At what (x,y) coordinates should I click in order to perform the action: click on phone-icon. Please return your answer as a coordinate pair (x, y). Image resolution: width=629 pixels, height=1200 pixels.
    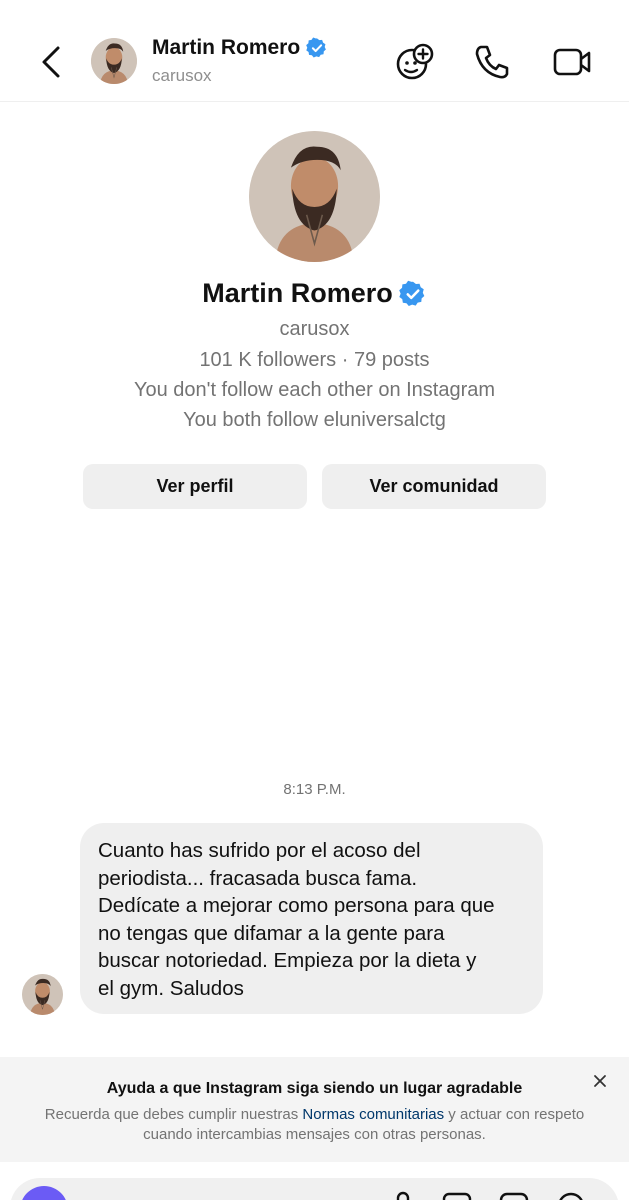
    Looking at the image, I should click on (492, 62).